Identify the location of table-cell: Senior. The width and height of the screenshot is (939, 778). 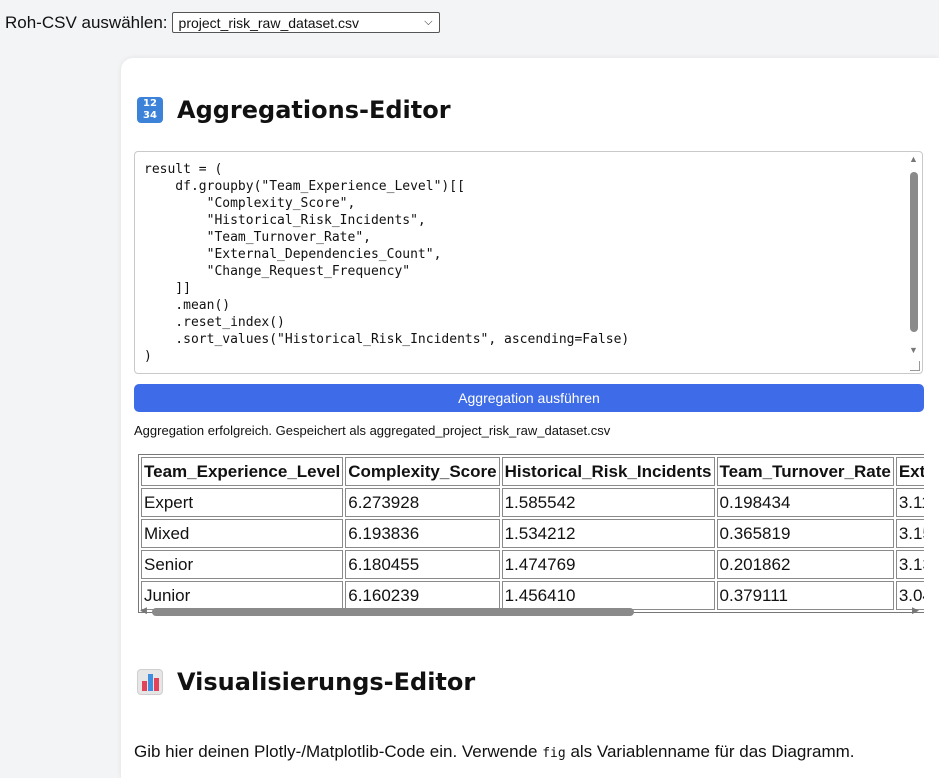
(242, 564).